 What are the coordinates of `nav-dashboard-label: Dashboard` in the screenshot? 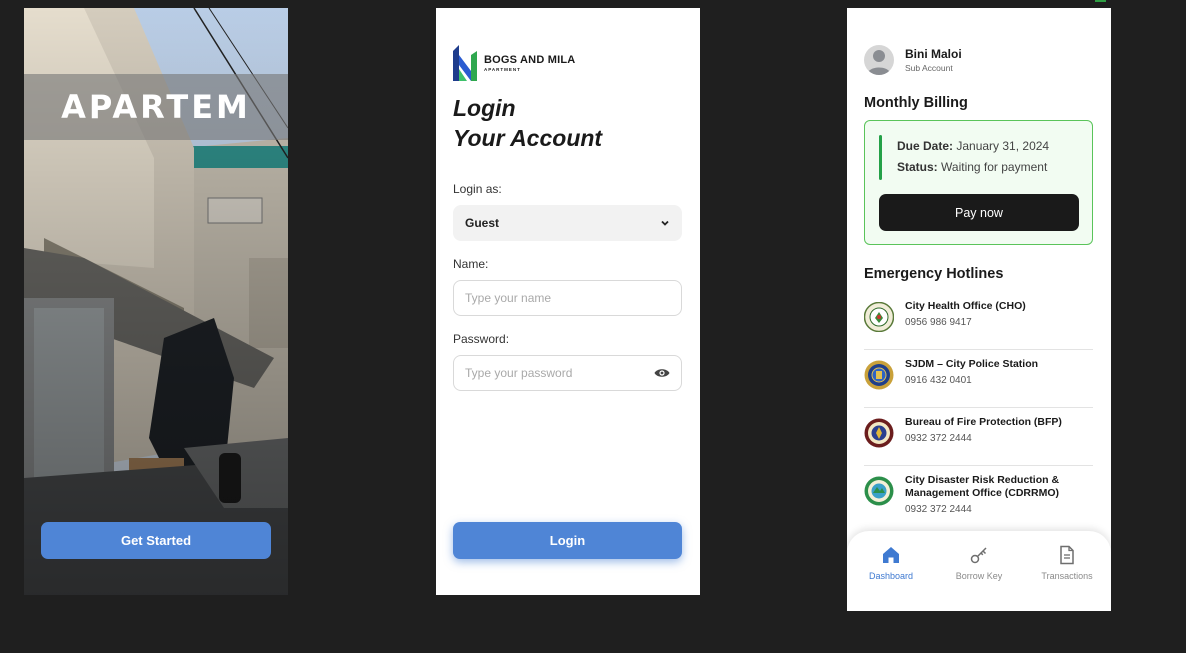 It's located at (891, 576).